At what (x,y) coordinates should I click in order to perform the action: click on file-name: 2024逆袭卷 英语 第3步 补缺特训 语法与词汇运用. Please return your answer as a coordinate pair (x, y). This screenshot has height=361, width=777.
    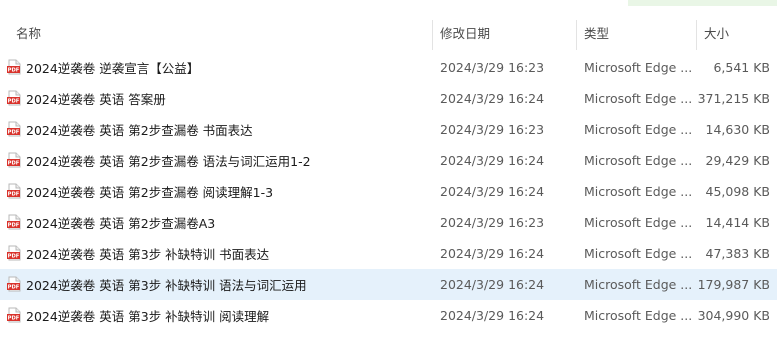
    Looking at the image, I should click on (166, 285).